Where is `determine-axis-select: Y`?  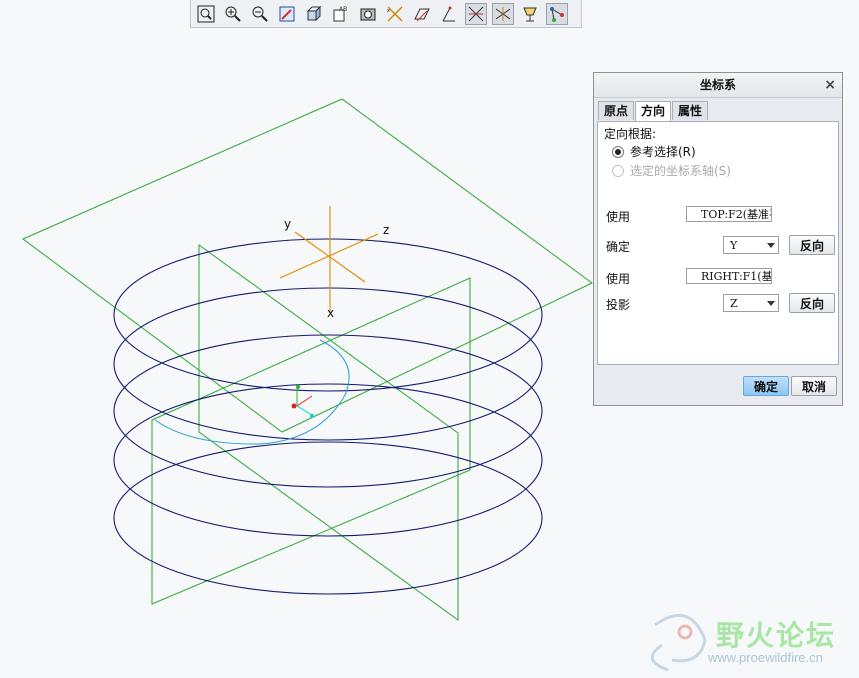 determine-axis-select: Y is located at coordinates (751, 245).